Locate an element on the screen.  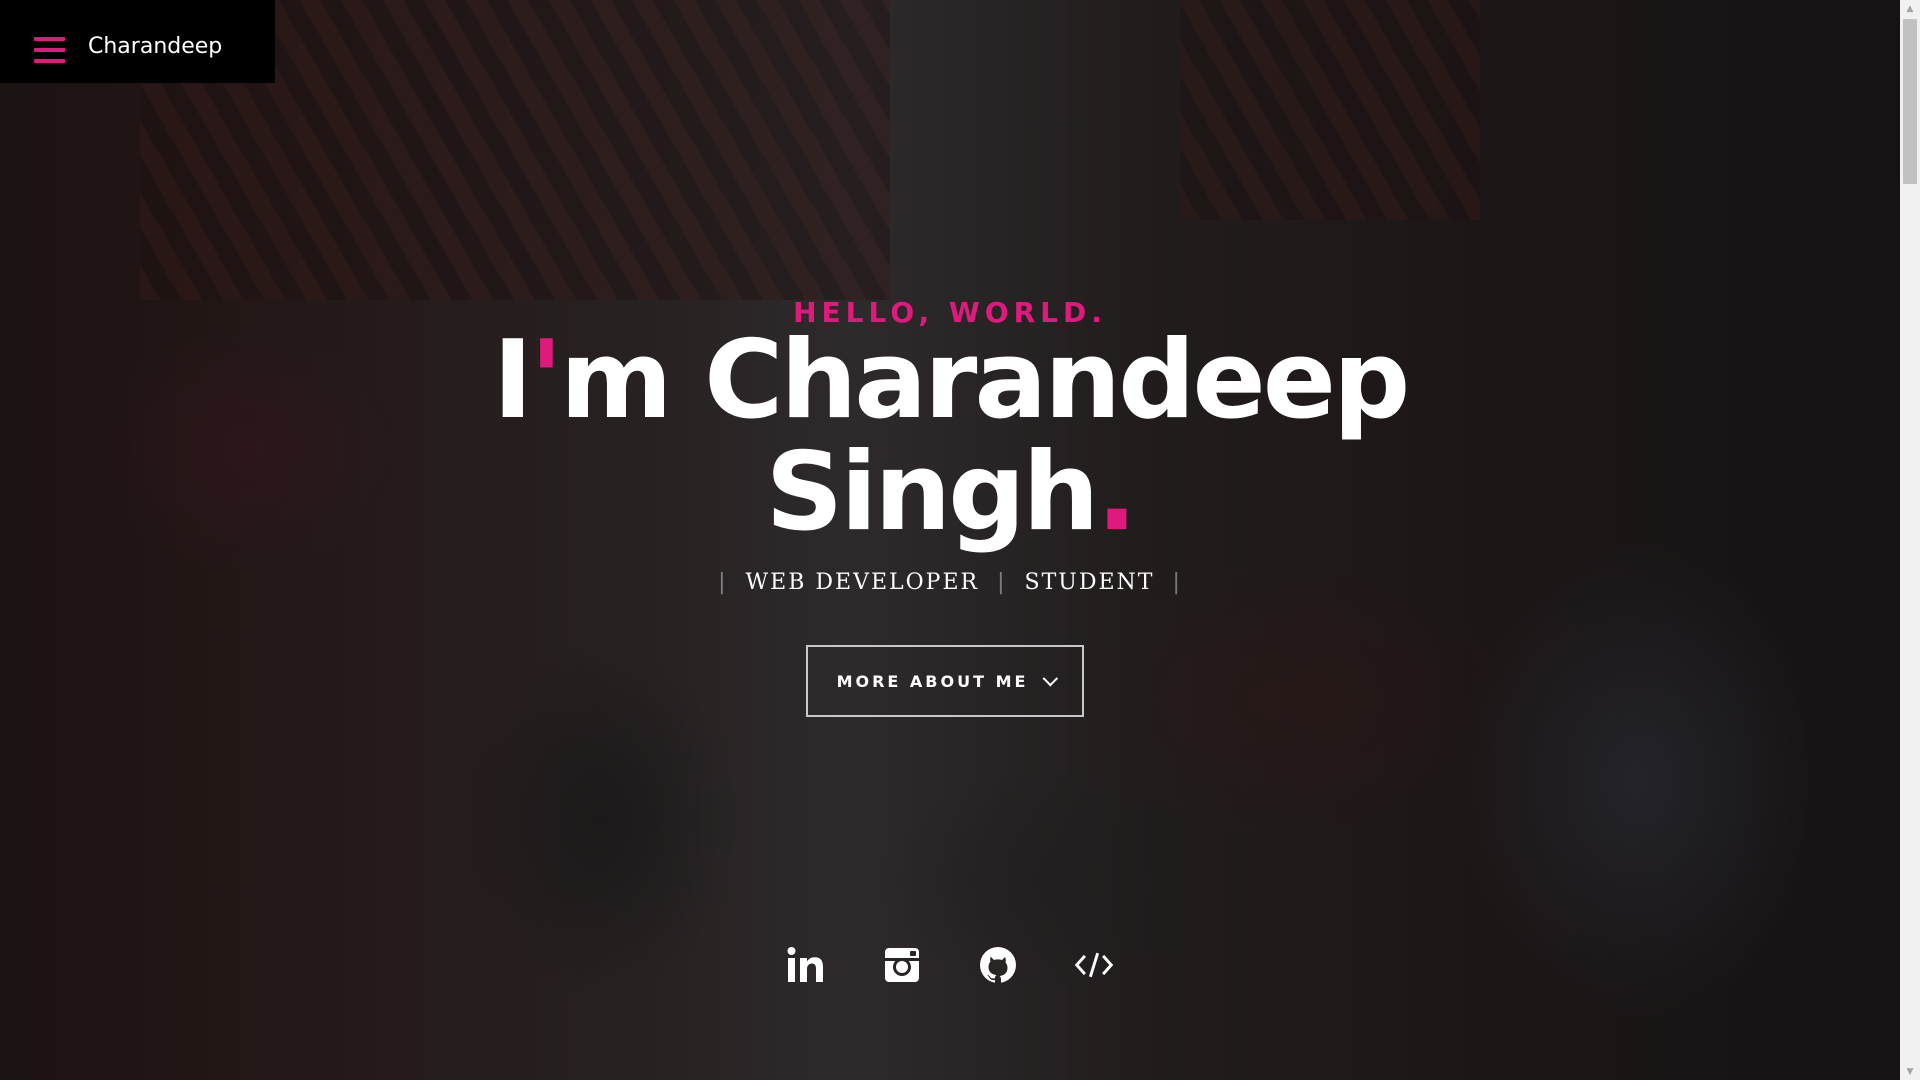
headline-surname: Singh is located at coordinates (932, 492).